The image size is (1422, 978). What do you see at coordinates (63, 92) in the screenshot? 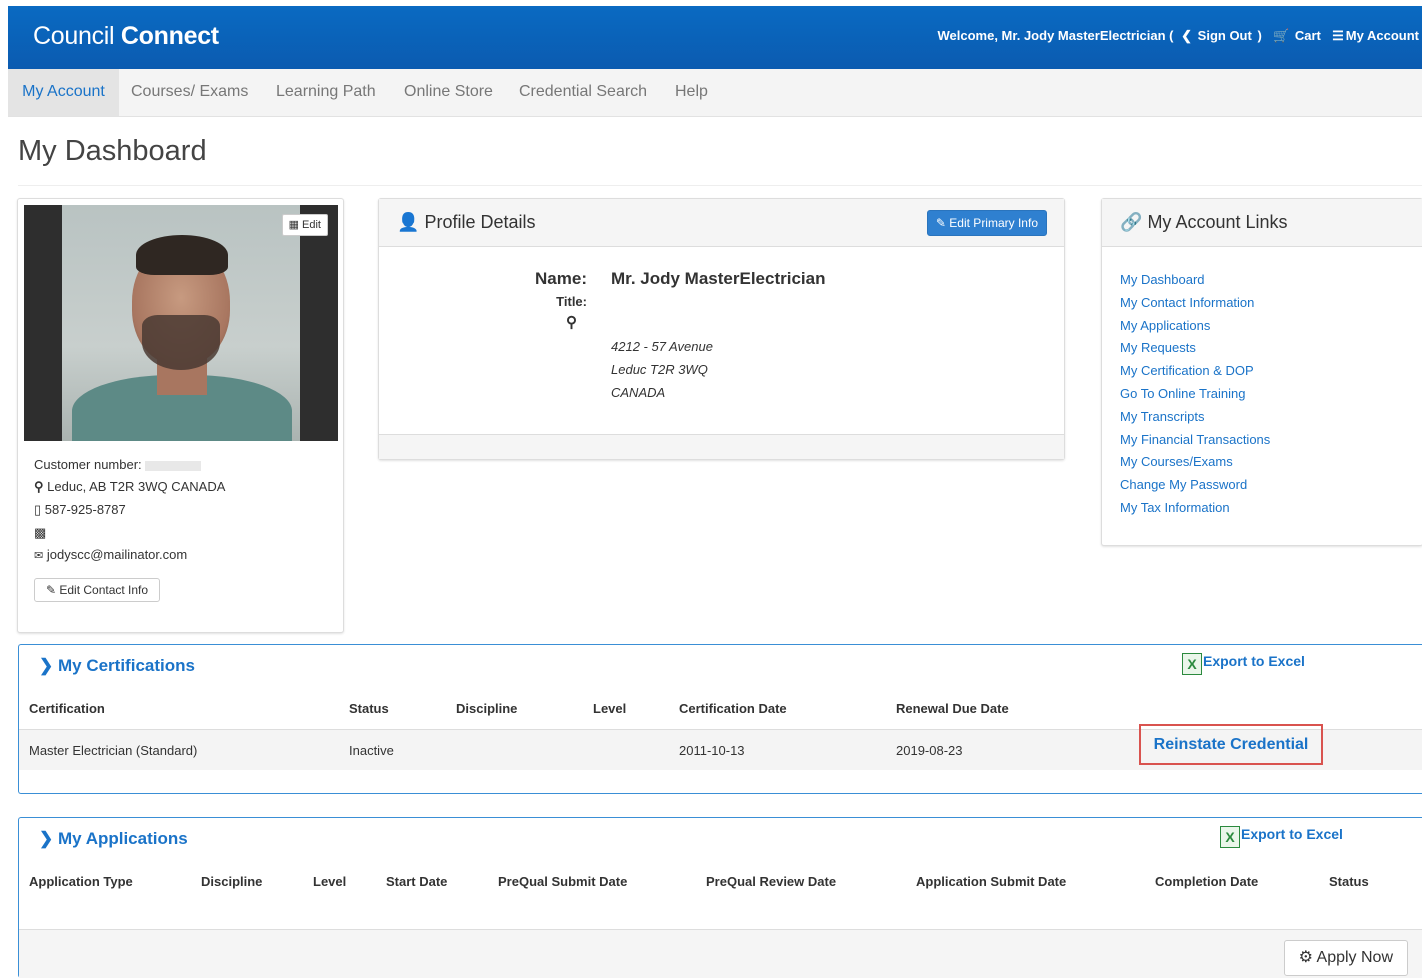
I see `nav-my-account: My Account` at bounding box center [63, 92].